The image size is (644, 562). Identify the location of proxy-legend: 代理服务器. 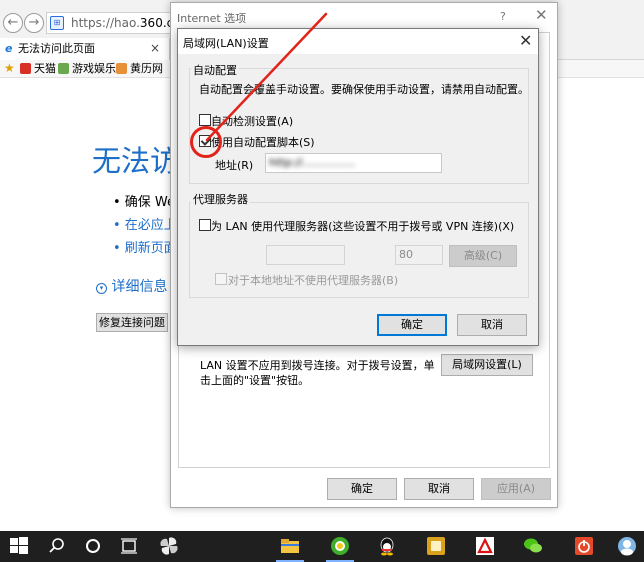
(220, 199).